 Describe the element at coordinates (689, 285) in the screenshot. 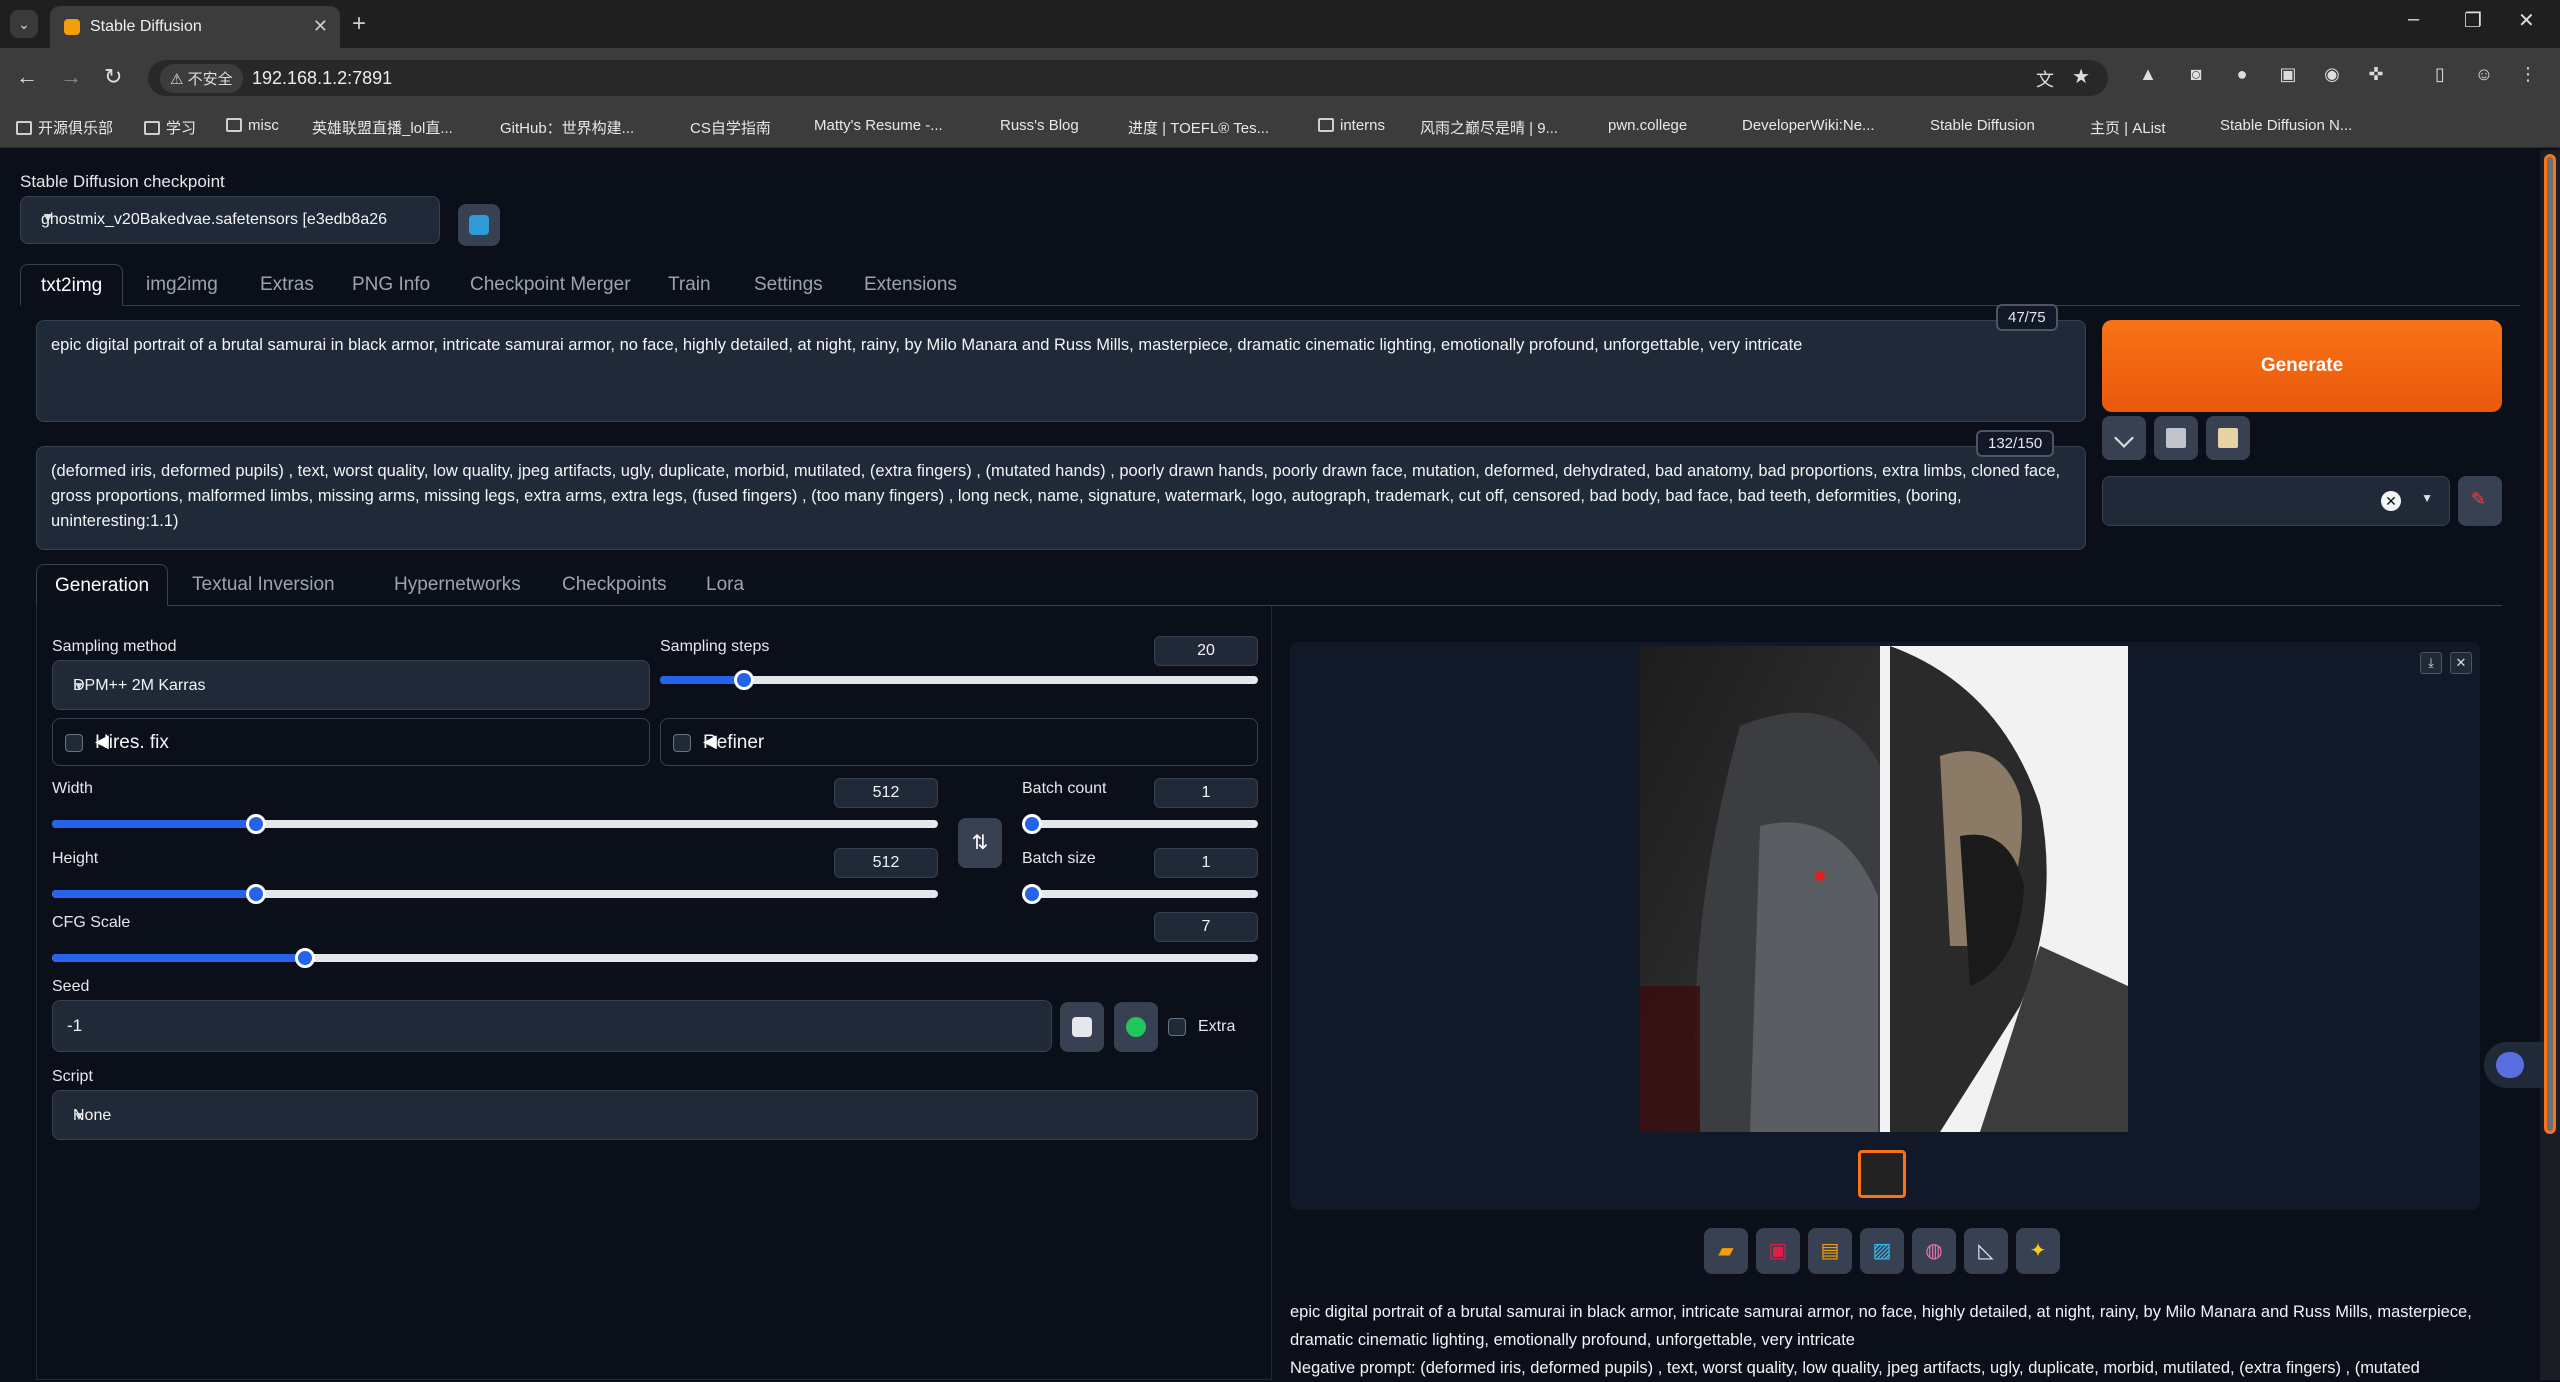

I see `tab-train: Train` at that location.